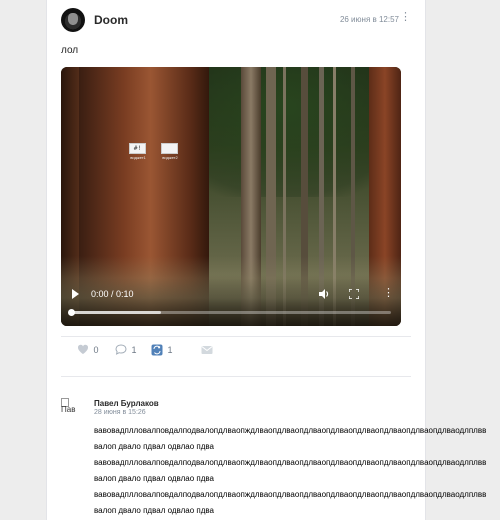 This screenshot has width=500, height=520. Describe the element at coordinates (157, 350) in the screenshot. I see `repost-icon` at that location.